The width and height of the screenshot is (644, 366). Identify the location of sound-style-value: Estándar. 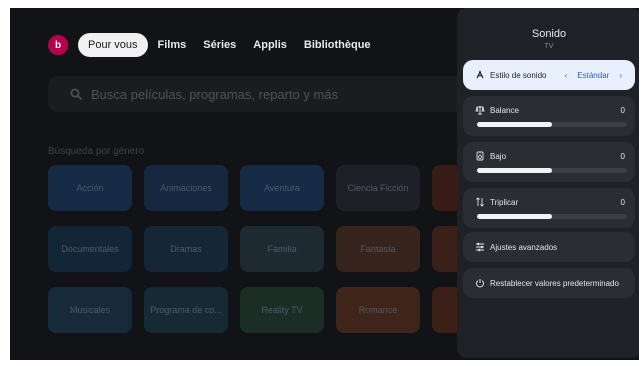
(593, 75).